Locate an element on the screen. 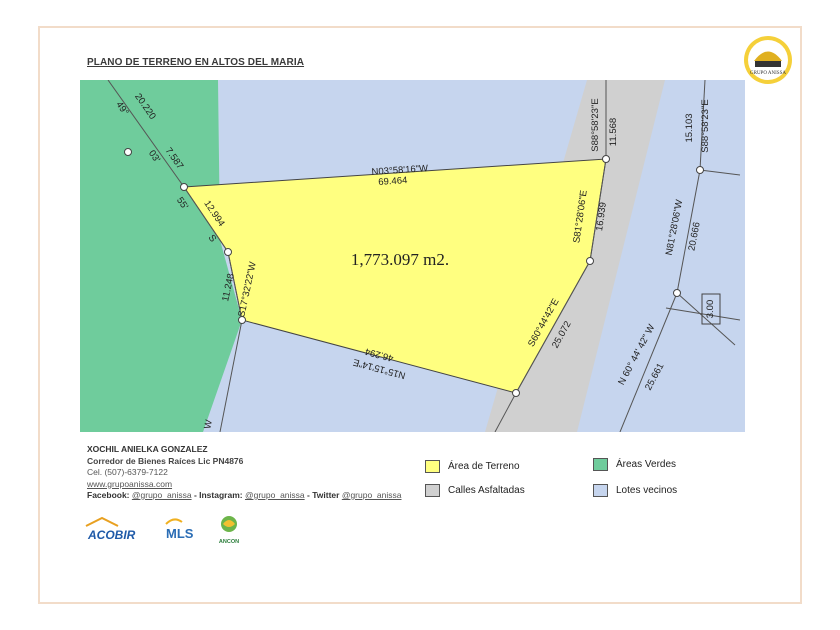  legend-label-terrain: Área de Terreno is located at coordinates (484, 466).